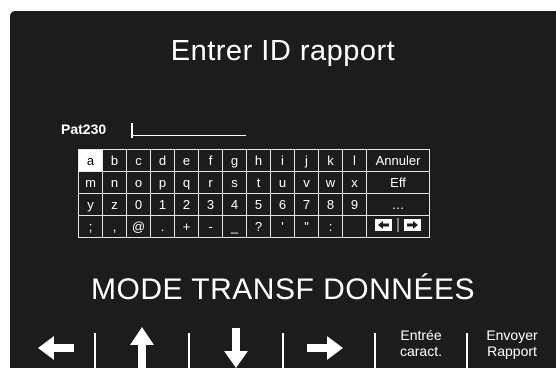  Describe the element at coordinates (234, 204) in the screenshot. I see `key-4: 4` at that location.